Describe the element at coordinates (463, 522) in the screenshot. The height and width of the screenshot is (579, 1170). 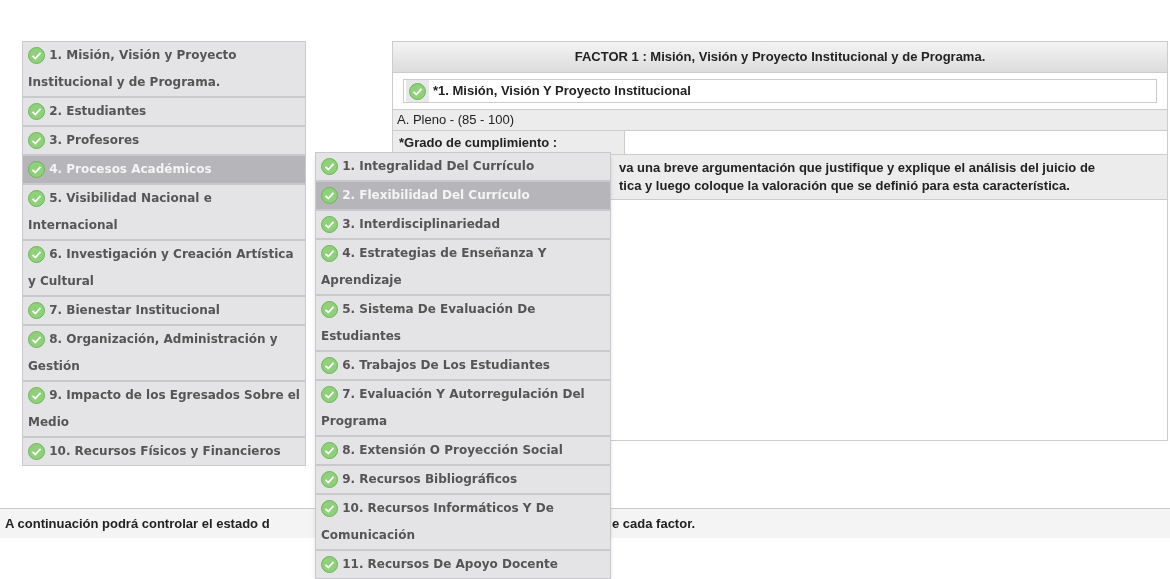
I see `menu-item: 10. Recursos Informáticos Y De Comunicación` at that location.